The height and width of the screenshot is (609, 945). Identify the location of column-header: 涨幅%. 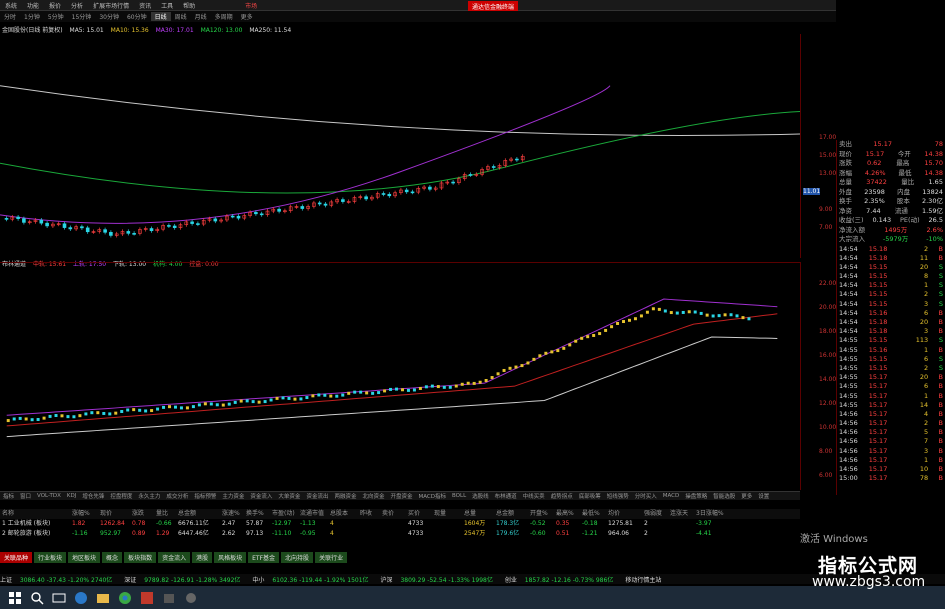
(84, 514).